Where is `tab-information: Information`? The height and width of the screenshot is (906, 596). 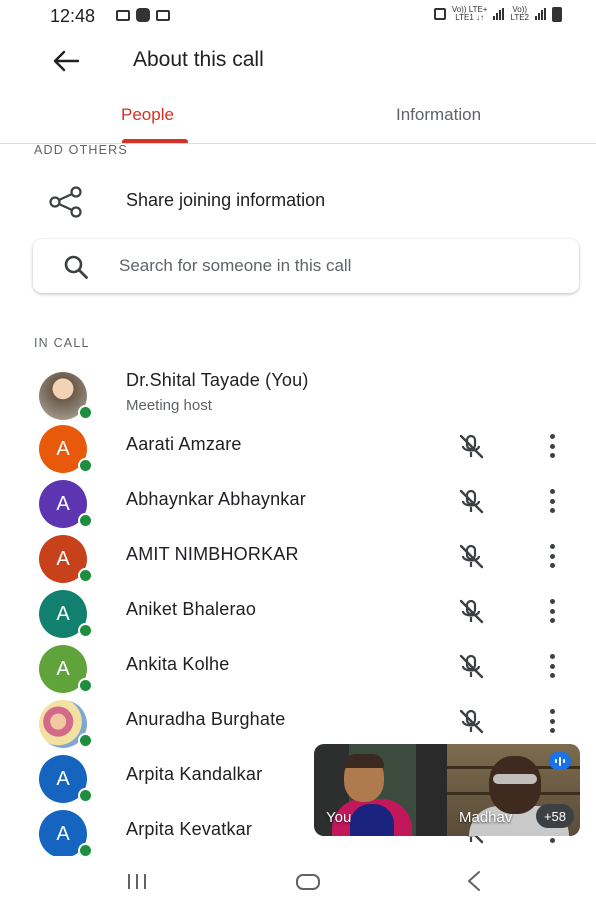 tab-information: Information is located at coordinates (438, 115).